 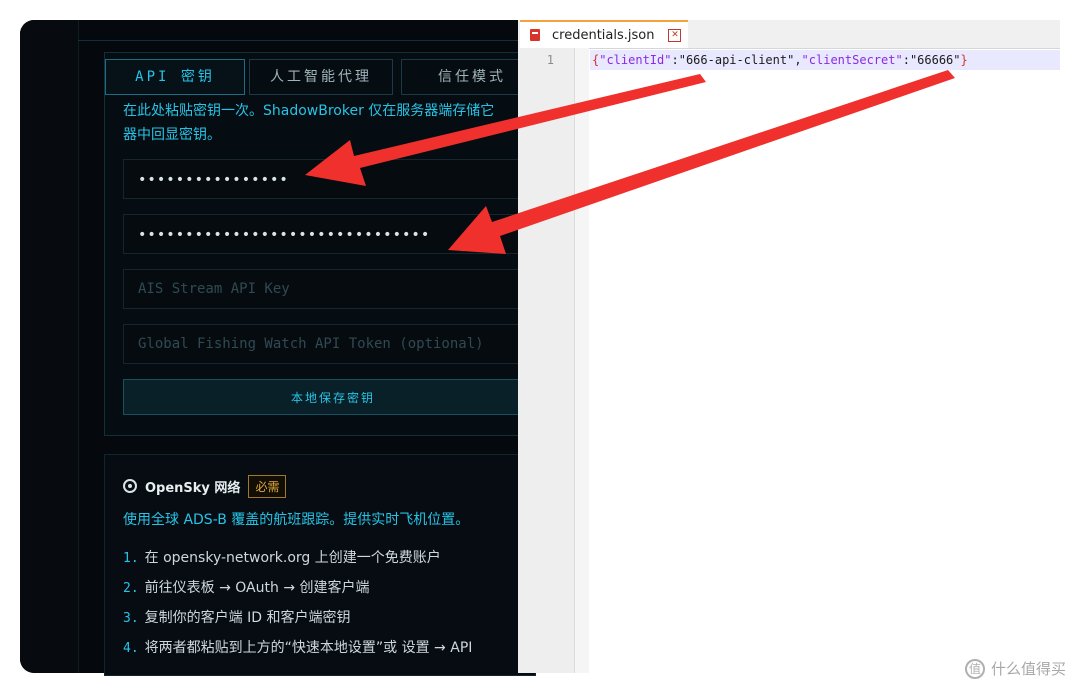 I want to click on watermark-logo-icon: 值, so click(x=974, y=668).